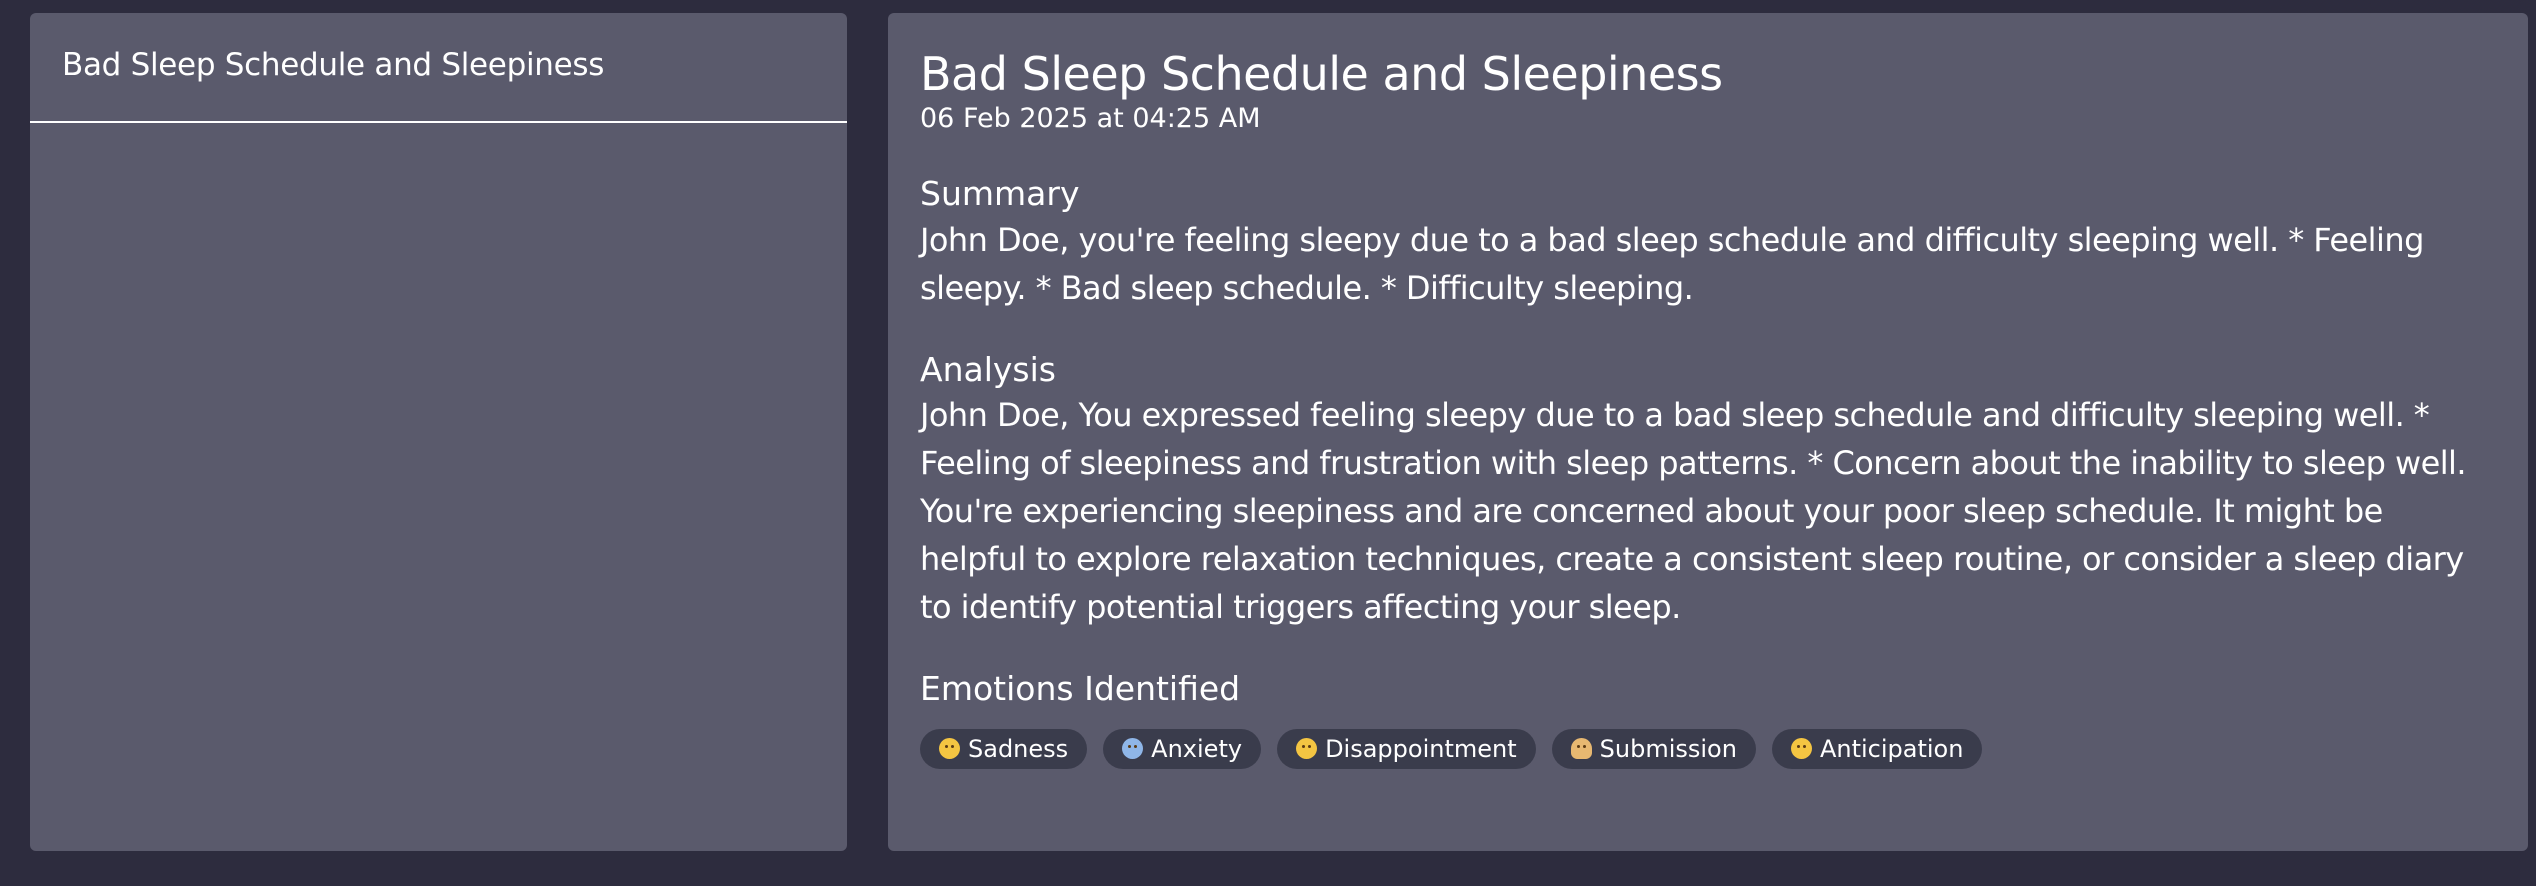  Describe the element at coordinates (1090, 119) in the screenshot. I see `entry-timestamp: 06 Feb 2025 at 04:25 AM` at that location.